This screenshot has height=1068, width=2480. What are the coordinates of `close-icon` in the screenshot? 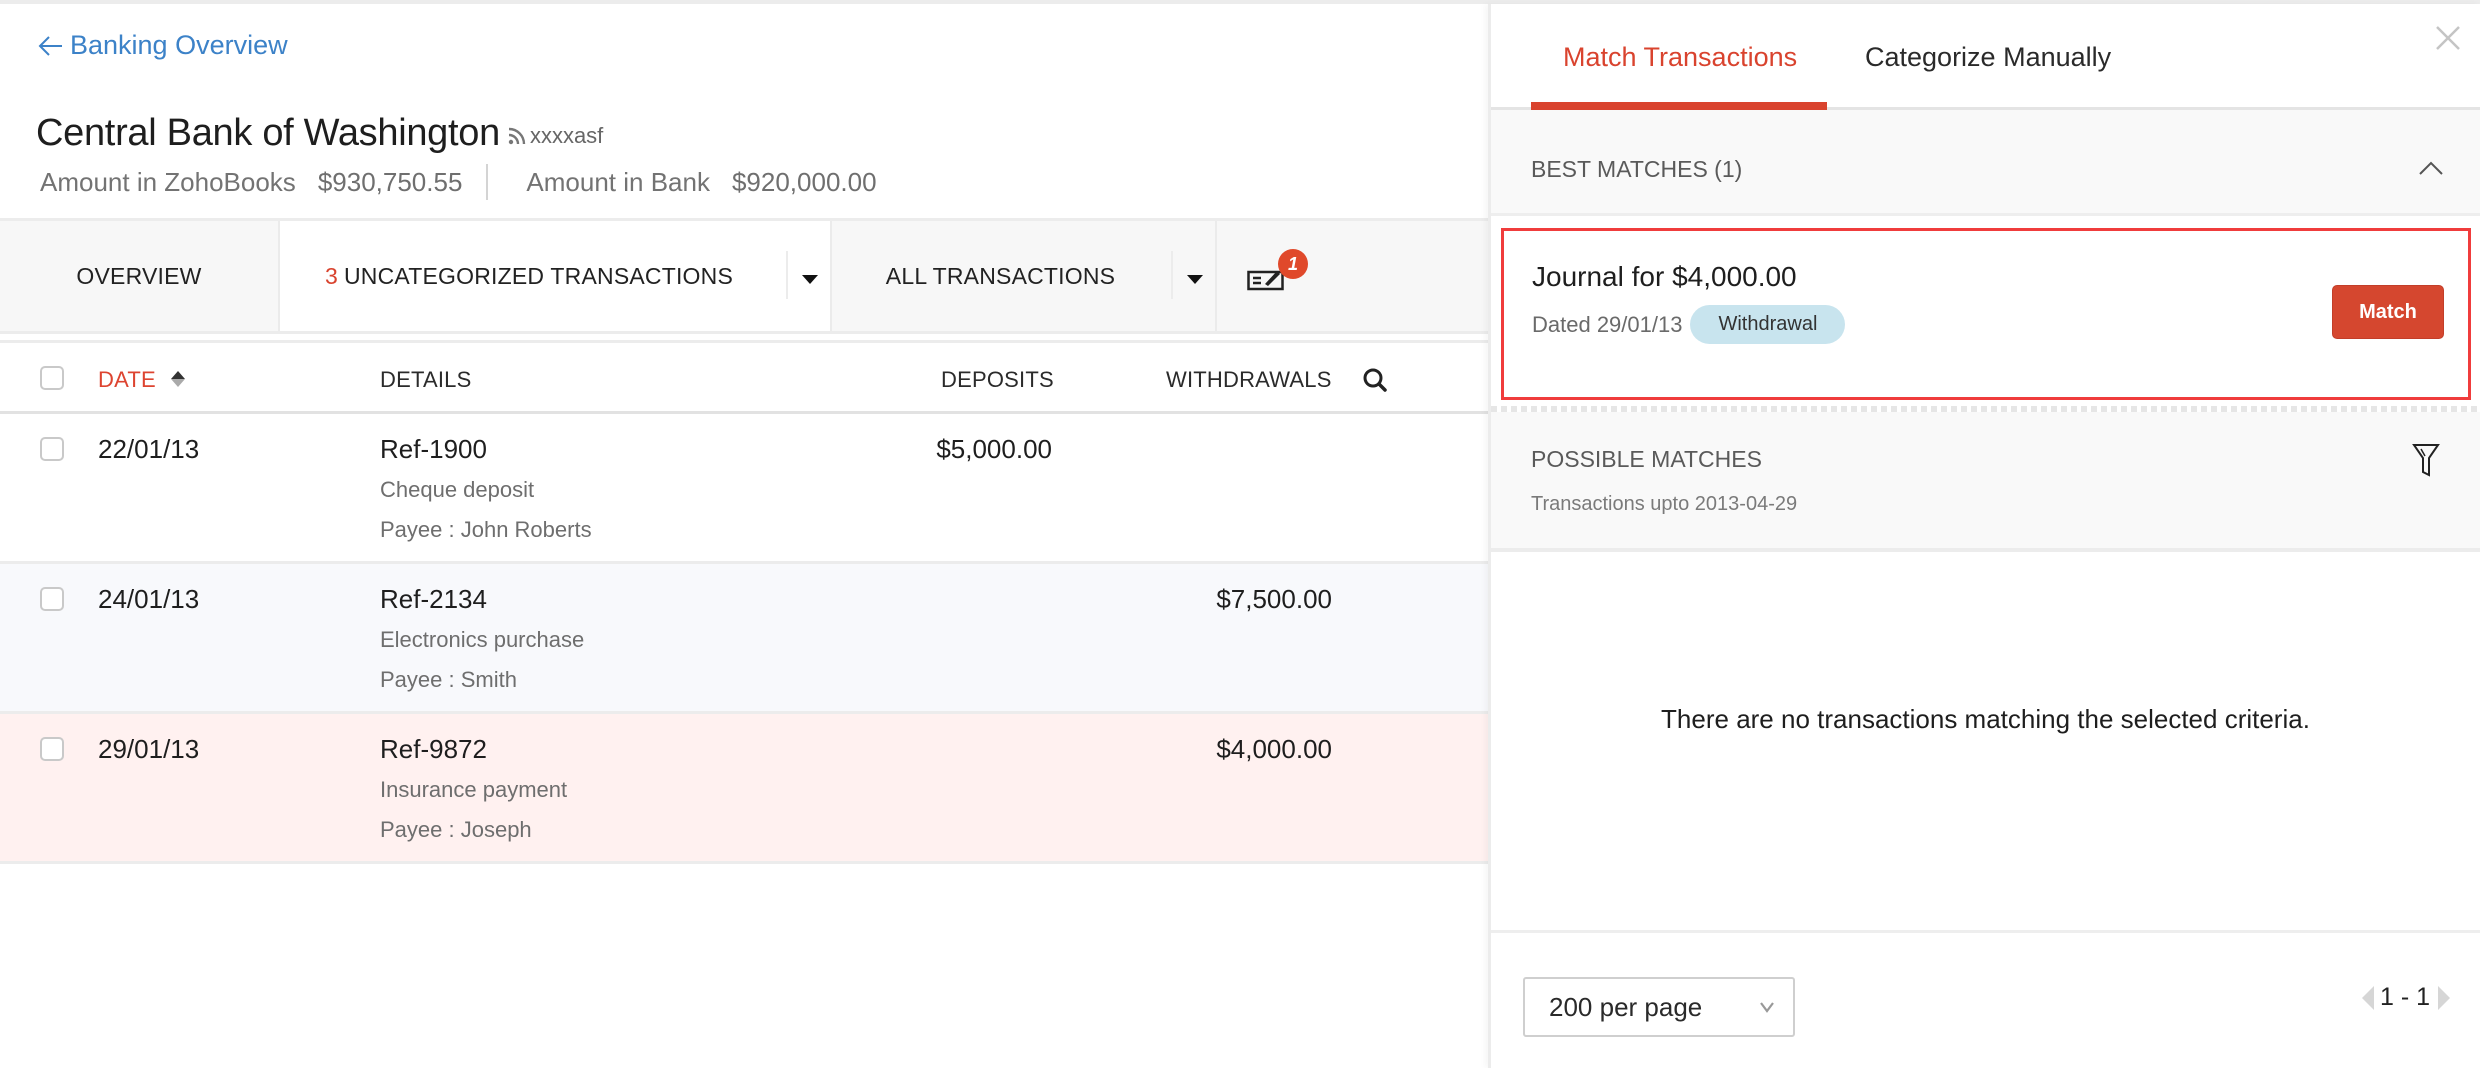 It's located at (2448, 38).